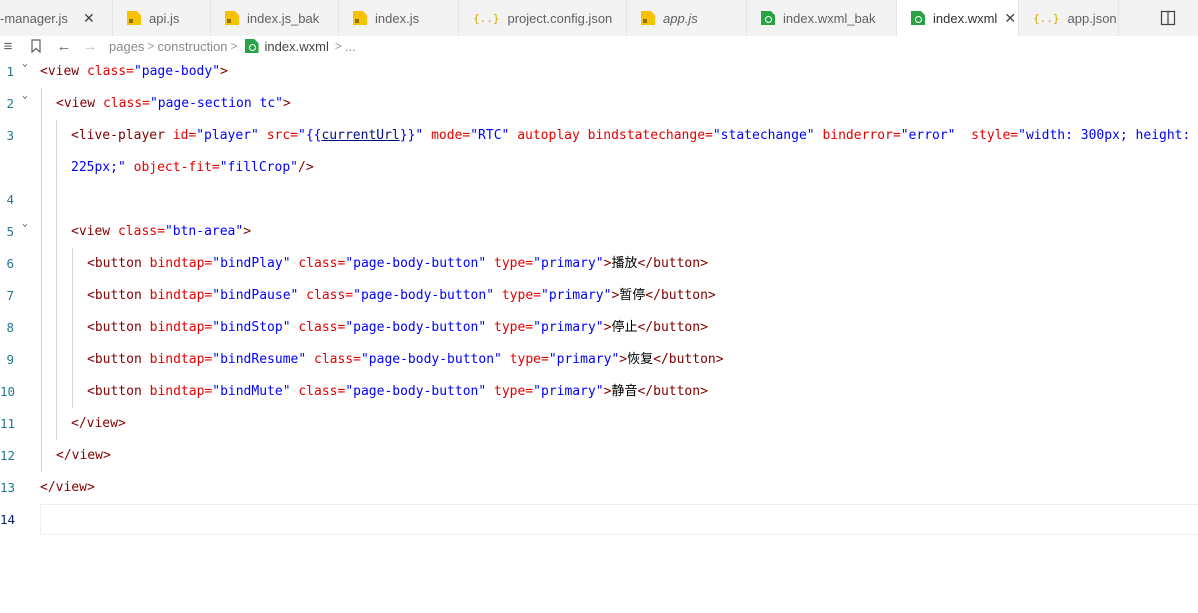 Image resolution: width=1198 pixels, height=613 pixels. I want to click on back-arrow-icon: ←, so click(64, 46).